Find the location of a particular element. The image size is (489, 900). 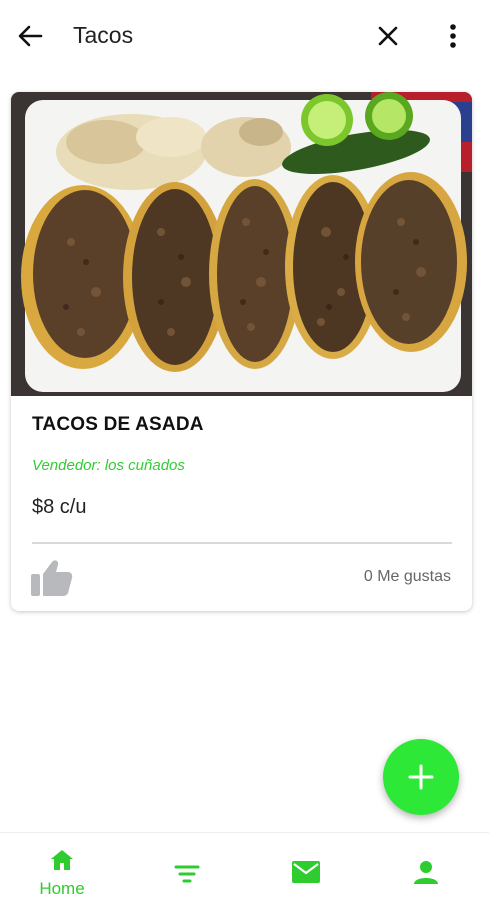

arrow-left-icon is located at coordinates (30, 36).